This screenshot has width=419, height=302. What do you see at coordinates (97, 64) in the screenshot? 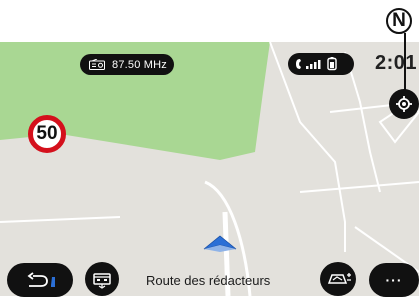
I see `radio-icon` at bounding box center [97, 64].